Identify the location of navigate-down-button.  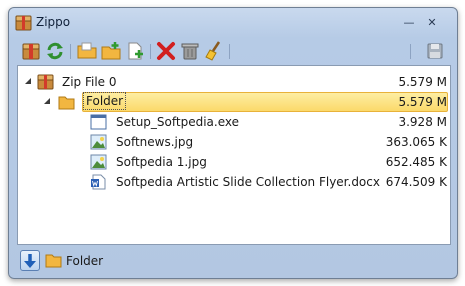
(30, 260).